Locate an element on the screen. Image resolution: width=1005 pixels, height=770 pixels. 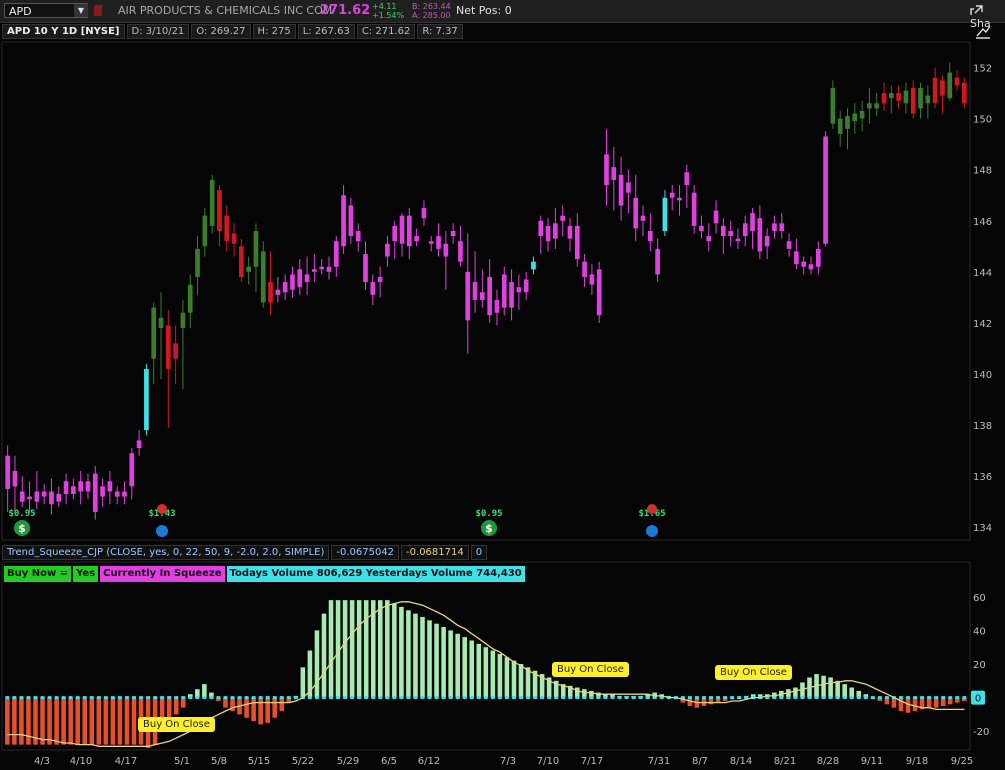
chevron-down-icon: ▼ is located at coordinates (81, 10).